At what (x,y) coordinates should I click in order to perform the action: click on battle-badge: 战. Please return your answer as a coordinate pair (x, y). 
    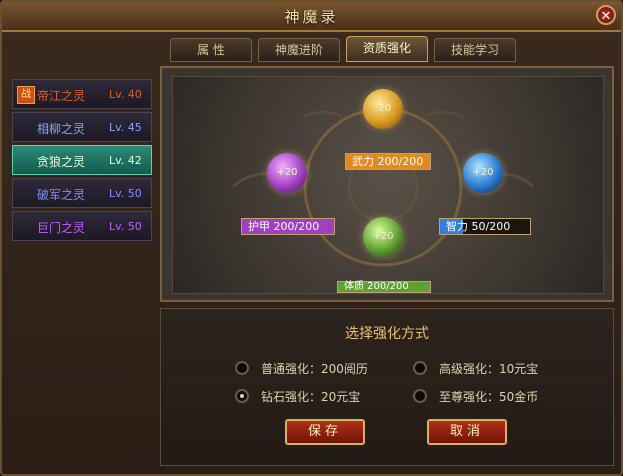
    Looking at the image, I should click on (26, 95).